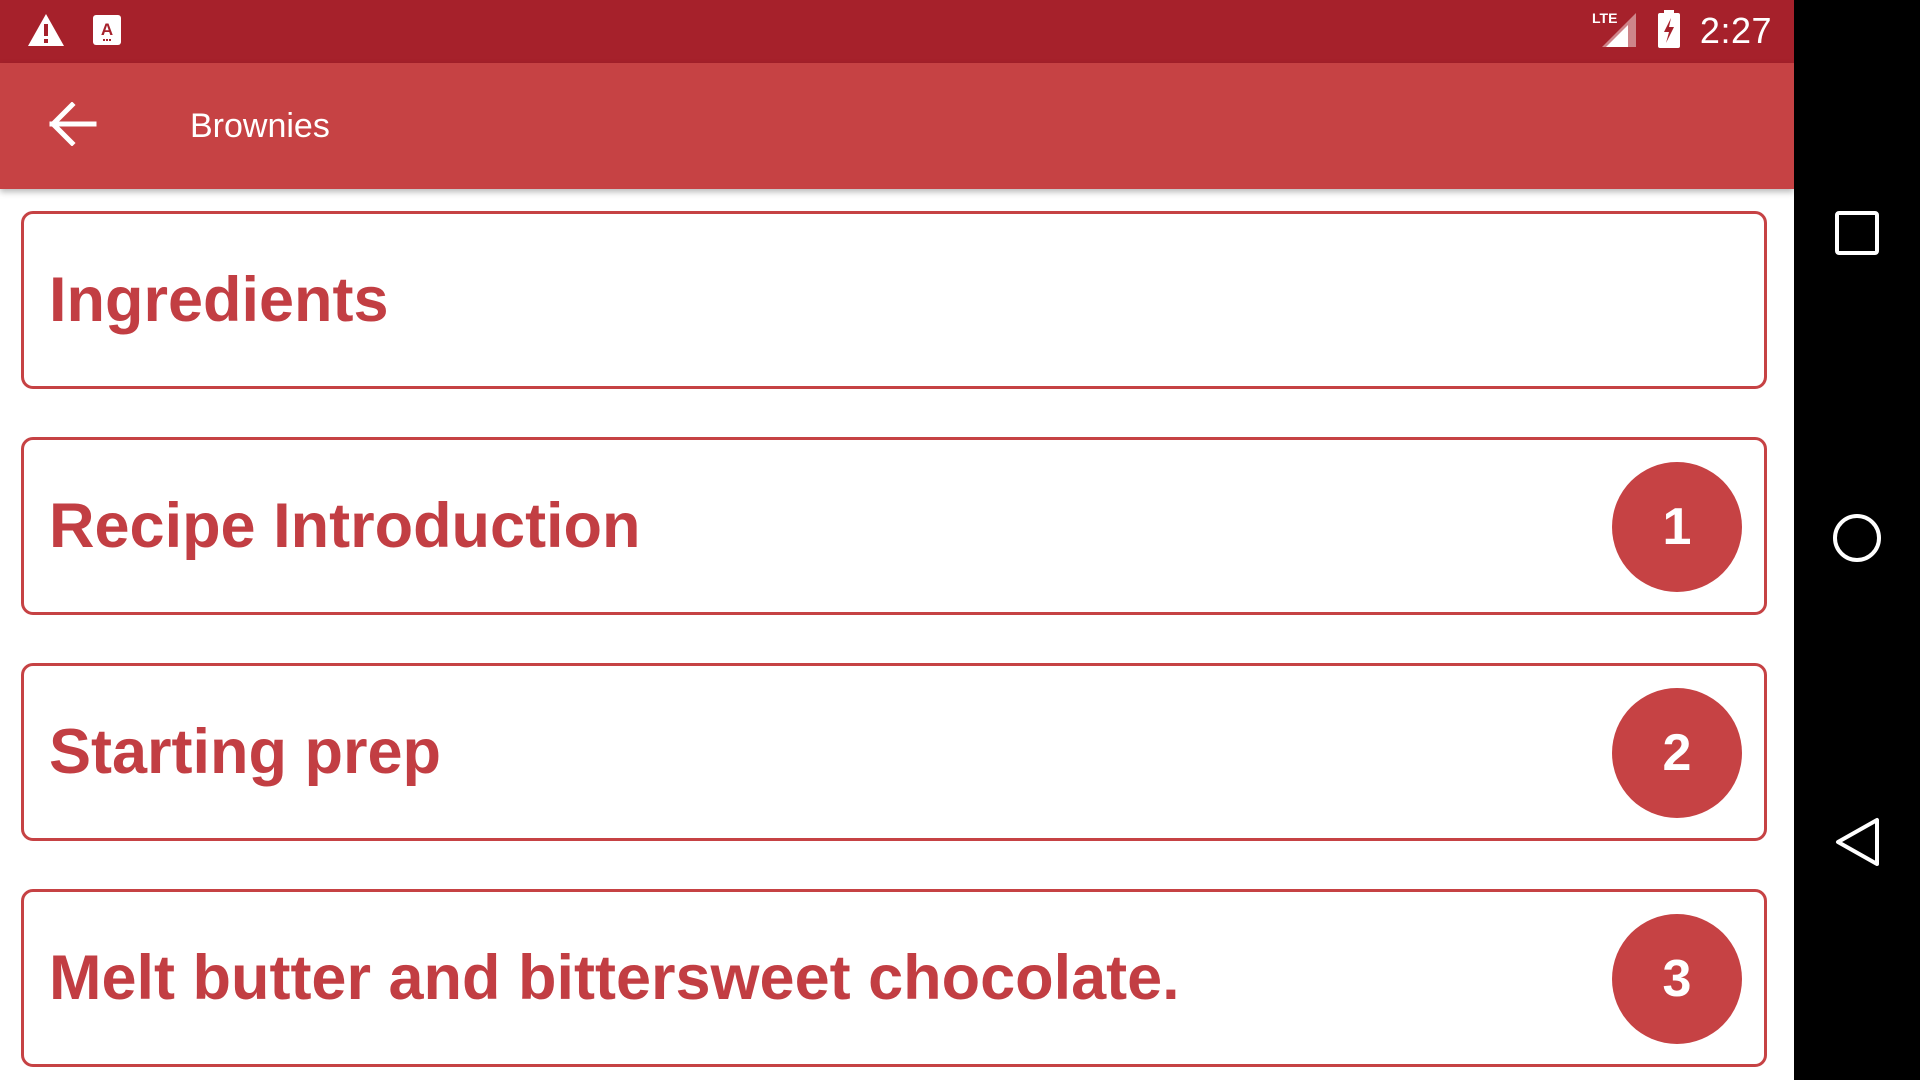 The image size is (1920, 1080). I want to click on nav-back-button, so click(1857, 844).